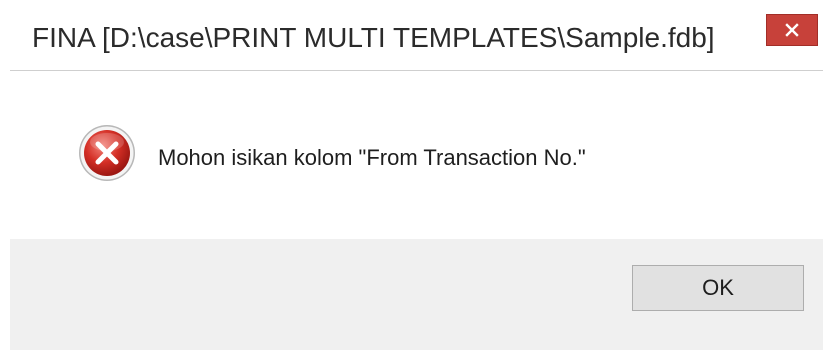 The image size is (833, 350). What do you see at coordinates (718, 288) in the screenshot?
I see `ok-button: OK` at bounding box center [718, 288].